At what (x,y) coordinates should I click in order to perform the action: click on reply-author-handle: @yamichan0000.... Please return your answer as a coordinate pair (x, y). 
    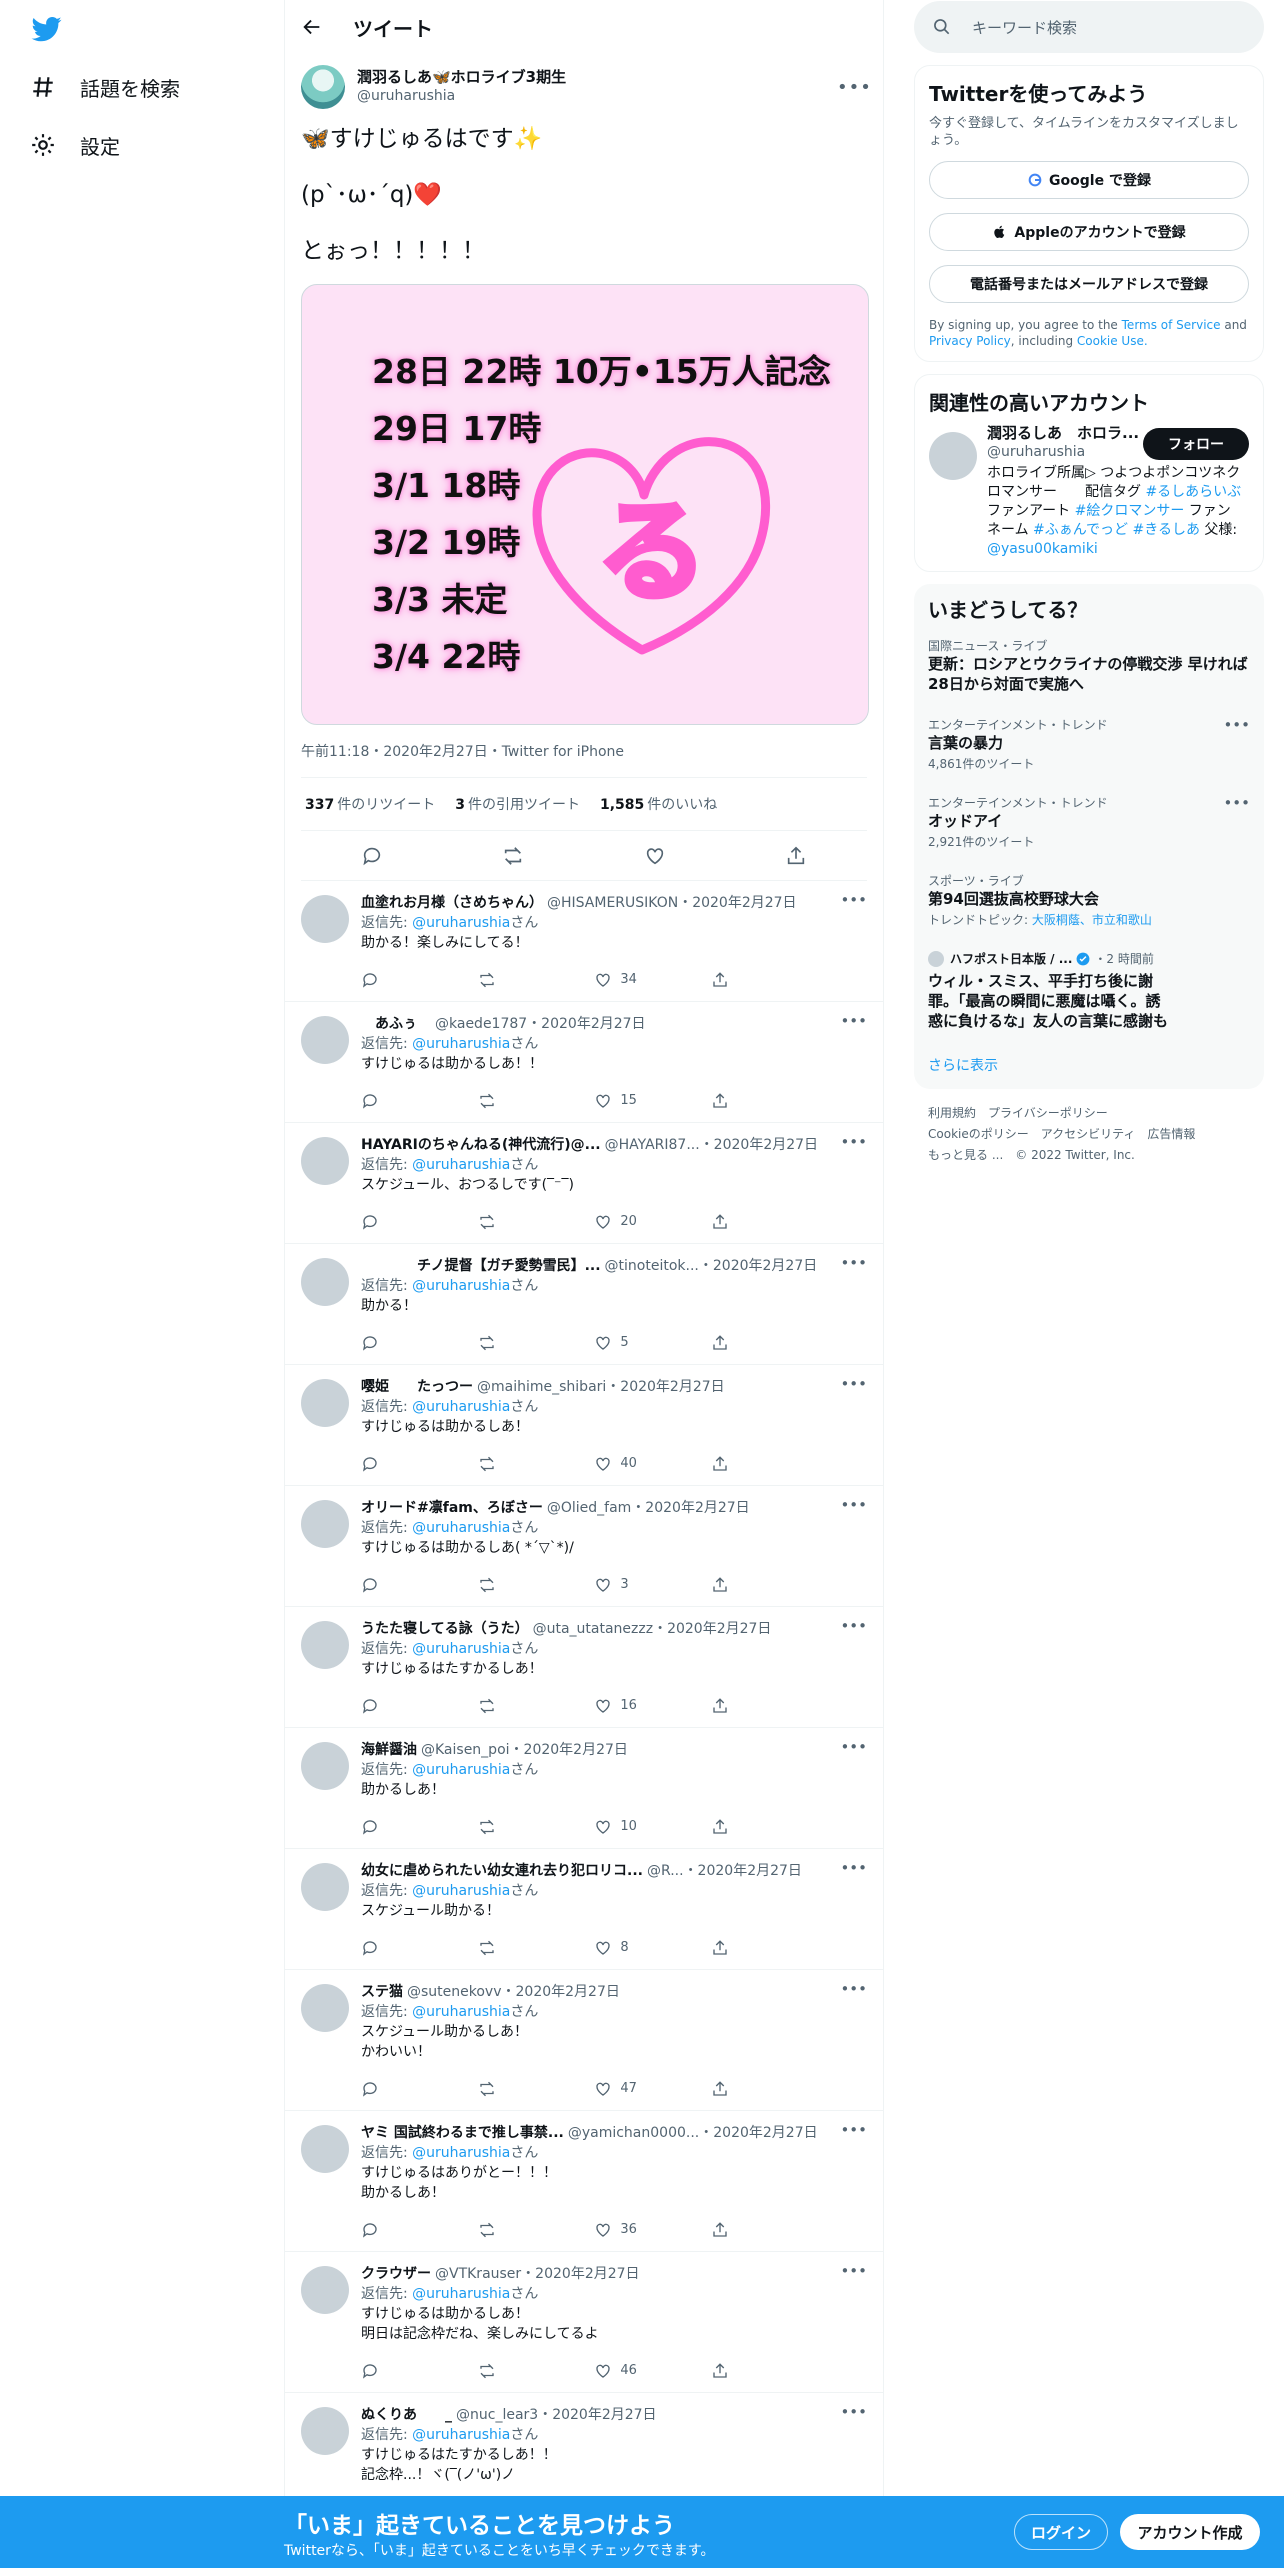
    Looking at the image, I should click on (633, 2133).